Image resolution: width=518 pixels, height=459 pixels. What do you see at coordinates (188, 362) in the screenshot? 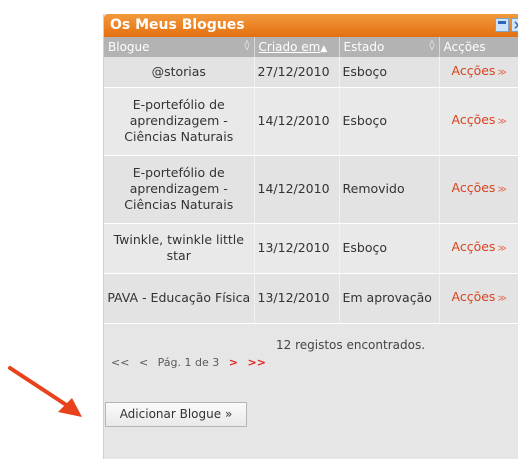
I see `page-indicator: Pág. 1 de 3` at bounding box center [188, 362].